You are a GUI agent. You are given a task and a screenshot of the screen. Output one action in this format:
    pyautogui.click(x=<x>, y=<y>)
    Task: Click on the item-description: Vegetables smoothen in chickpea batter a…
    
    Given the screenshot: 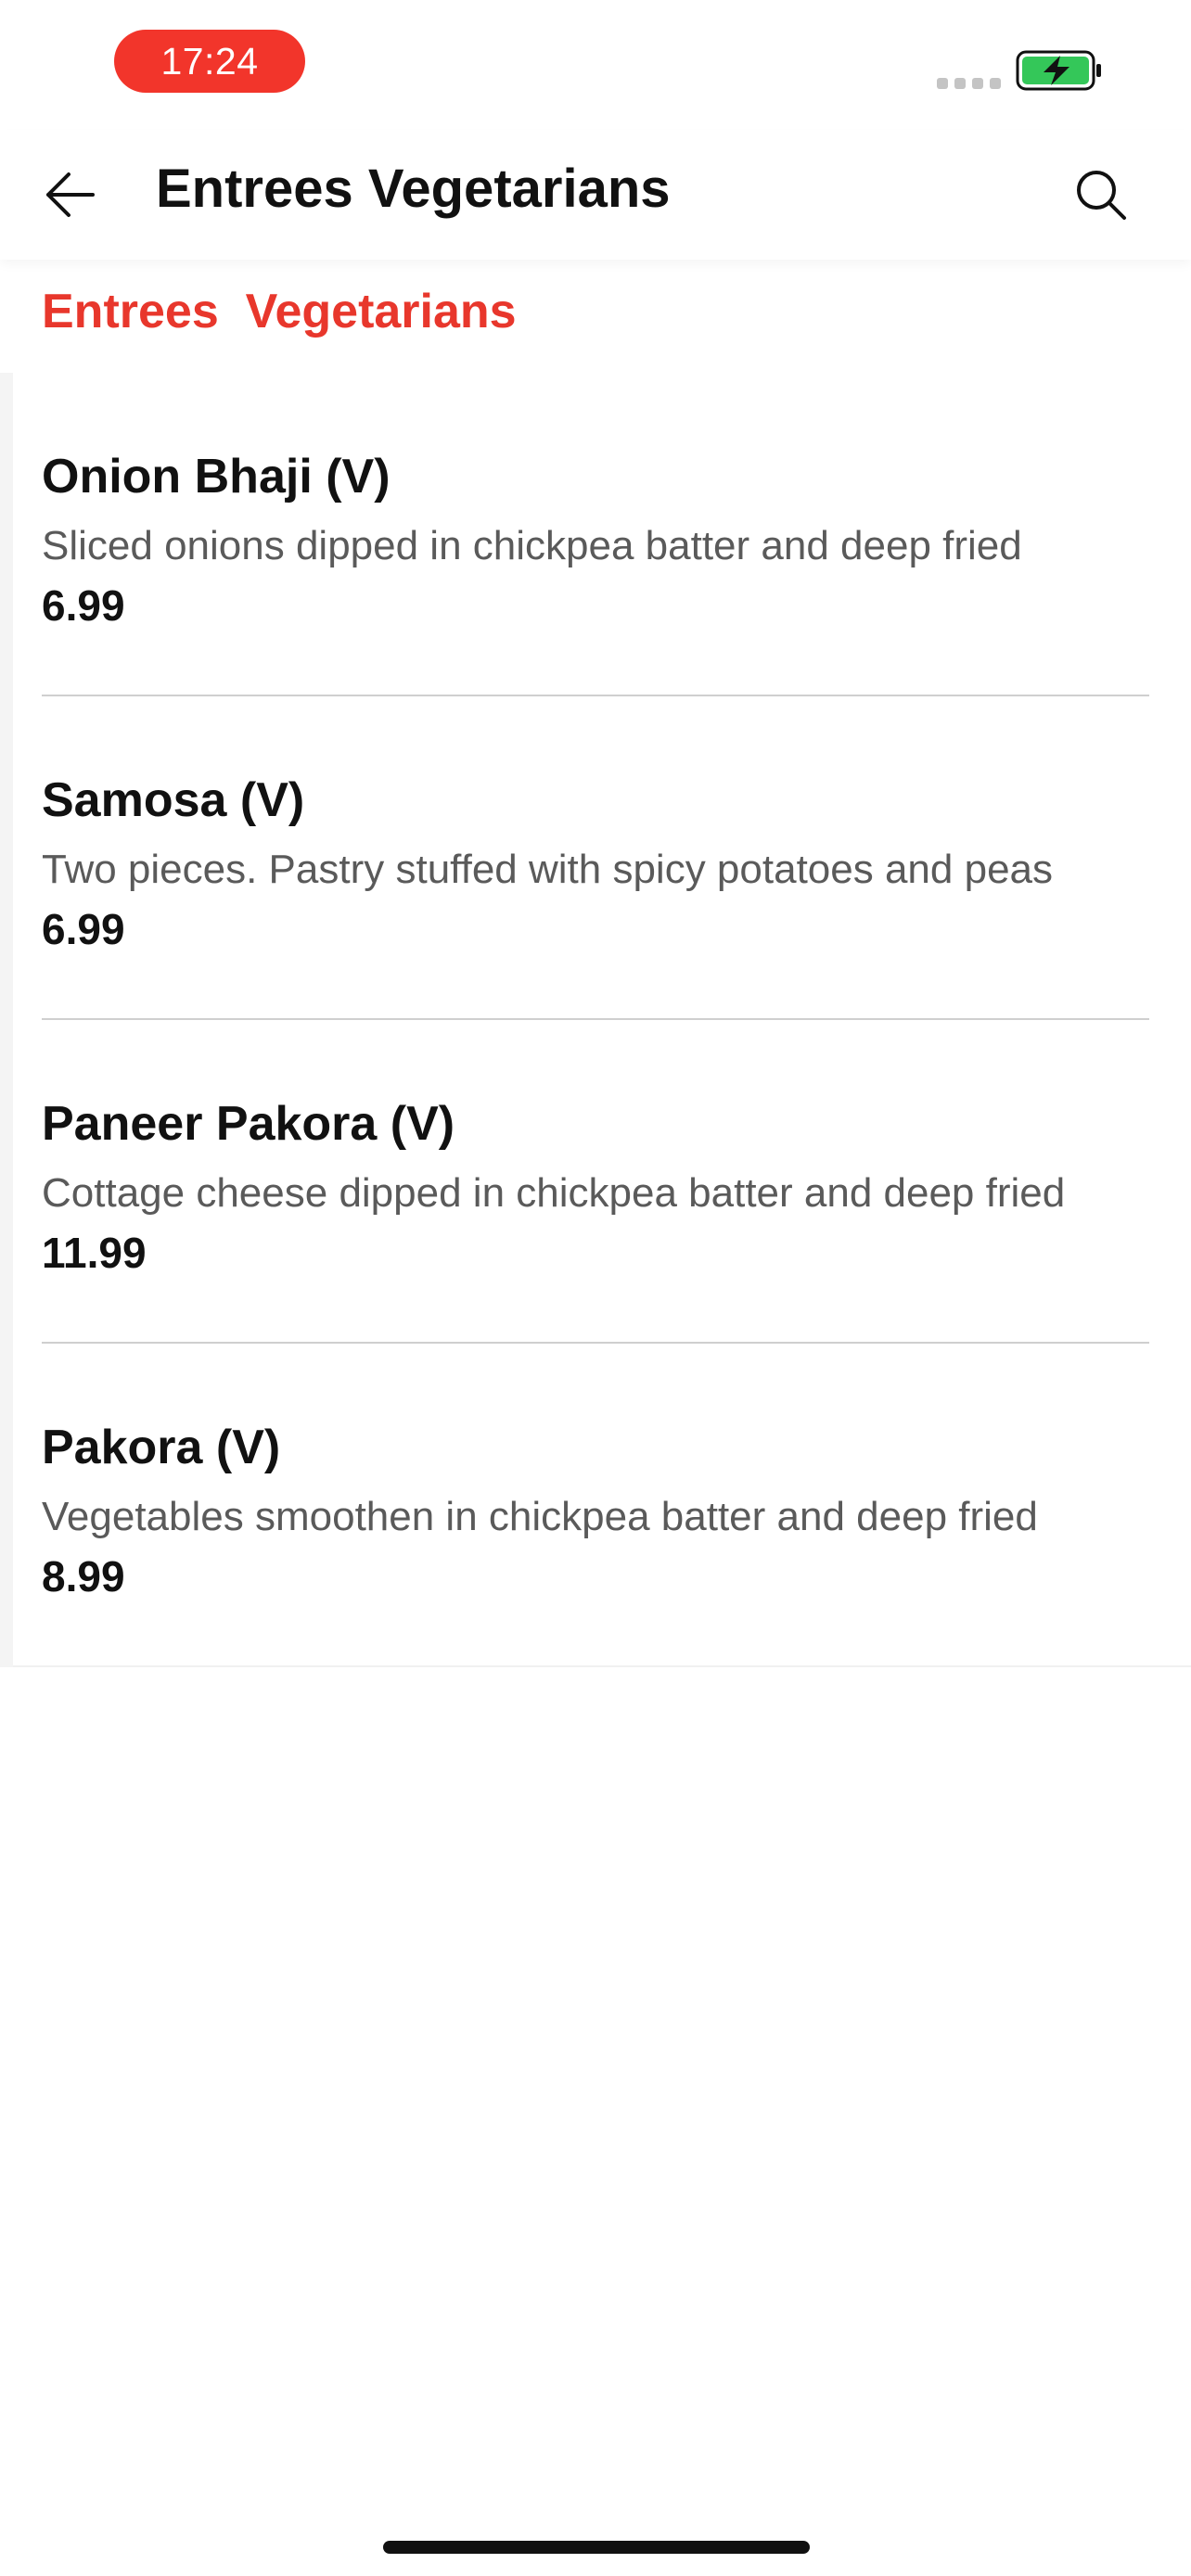 What is the action you would take?
    pyautogui.click(x=540, y=1517)
    